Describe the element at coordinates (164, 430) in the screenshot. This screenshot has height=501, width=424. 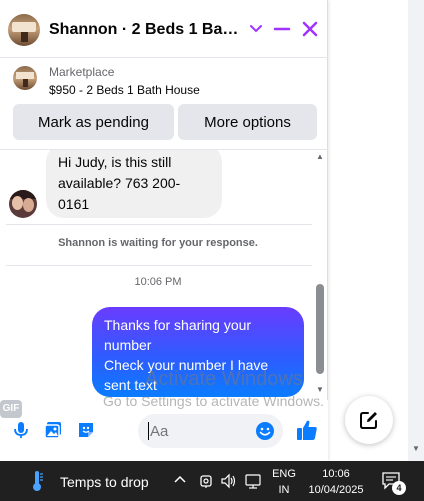
I see `message-composer: GIF` at that location.